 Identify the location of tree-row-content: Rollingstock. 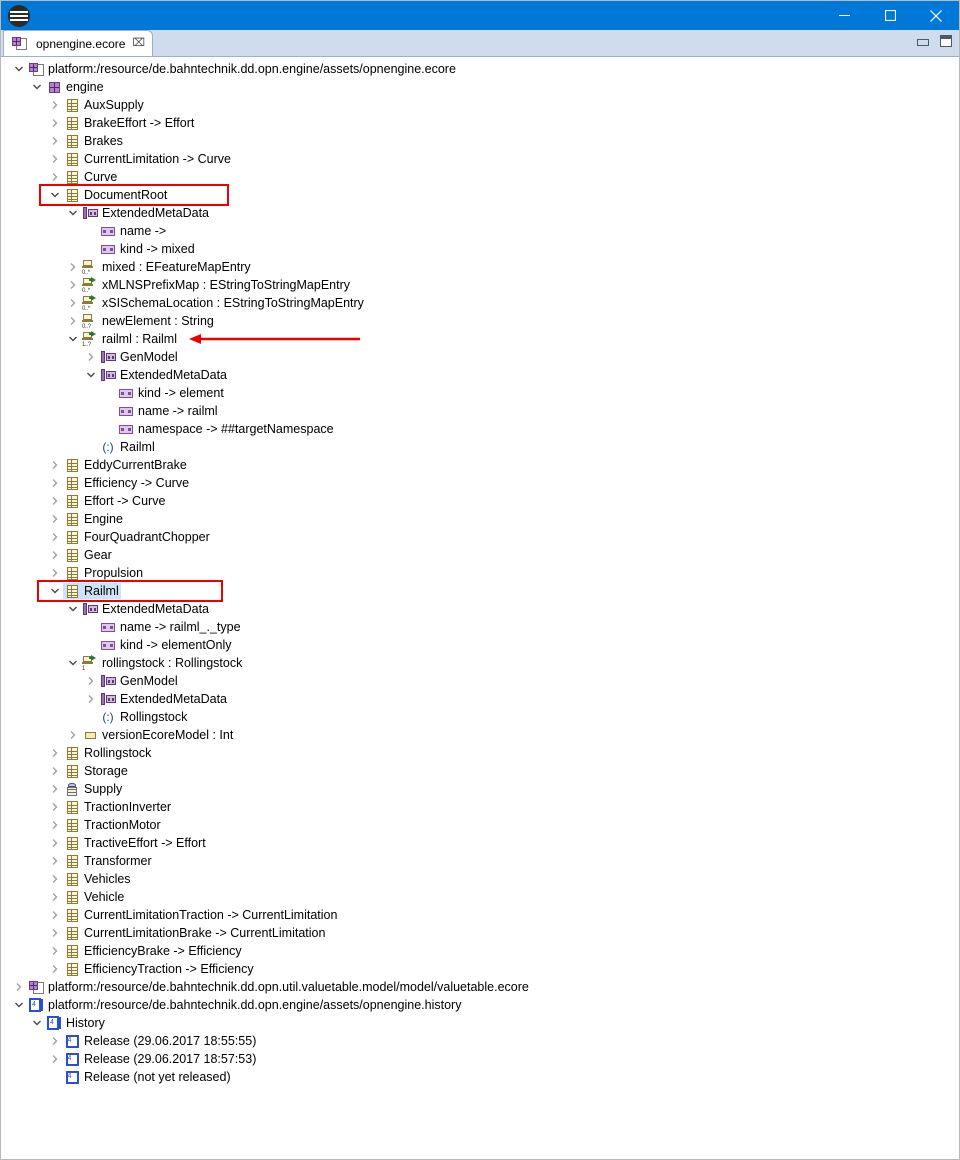
(107, 753).